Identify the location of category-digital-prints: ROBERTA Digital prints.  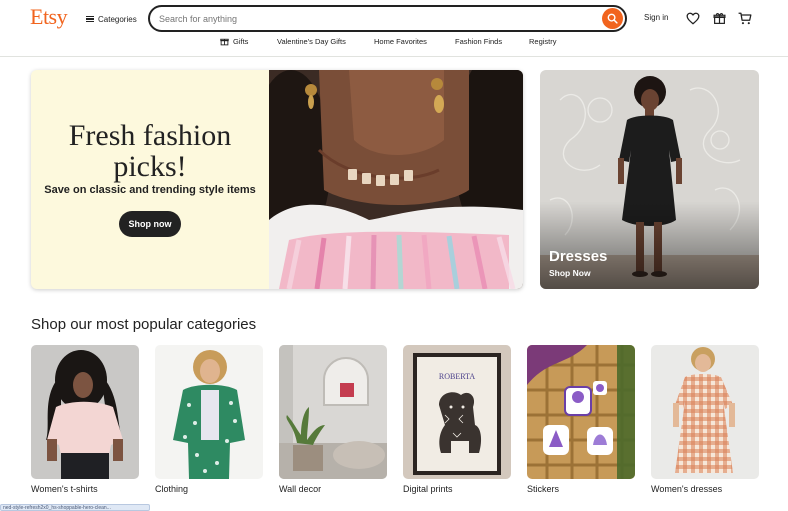
(457, 419).